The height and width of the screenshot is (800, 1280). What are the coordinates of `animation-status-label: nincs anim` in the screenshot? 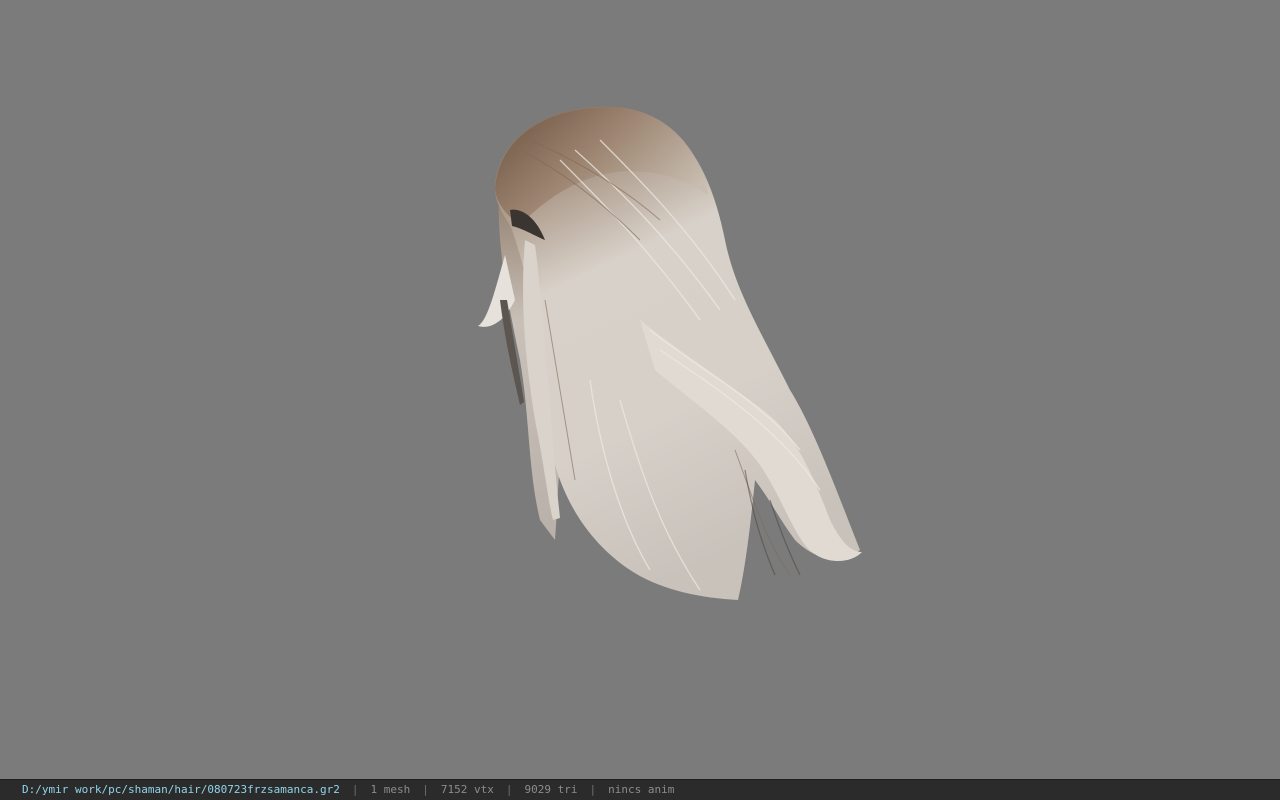 It's located at (641, 789).